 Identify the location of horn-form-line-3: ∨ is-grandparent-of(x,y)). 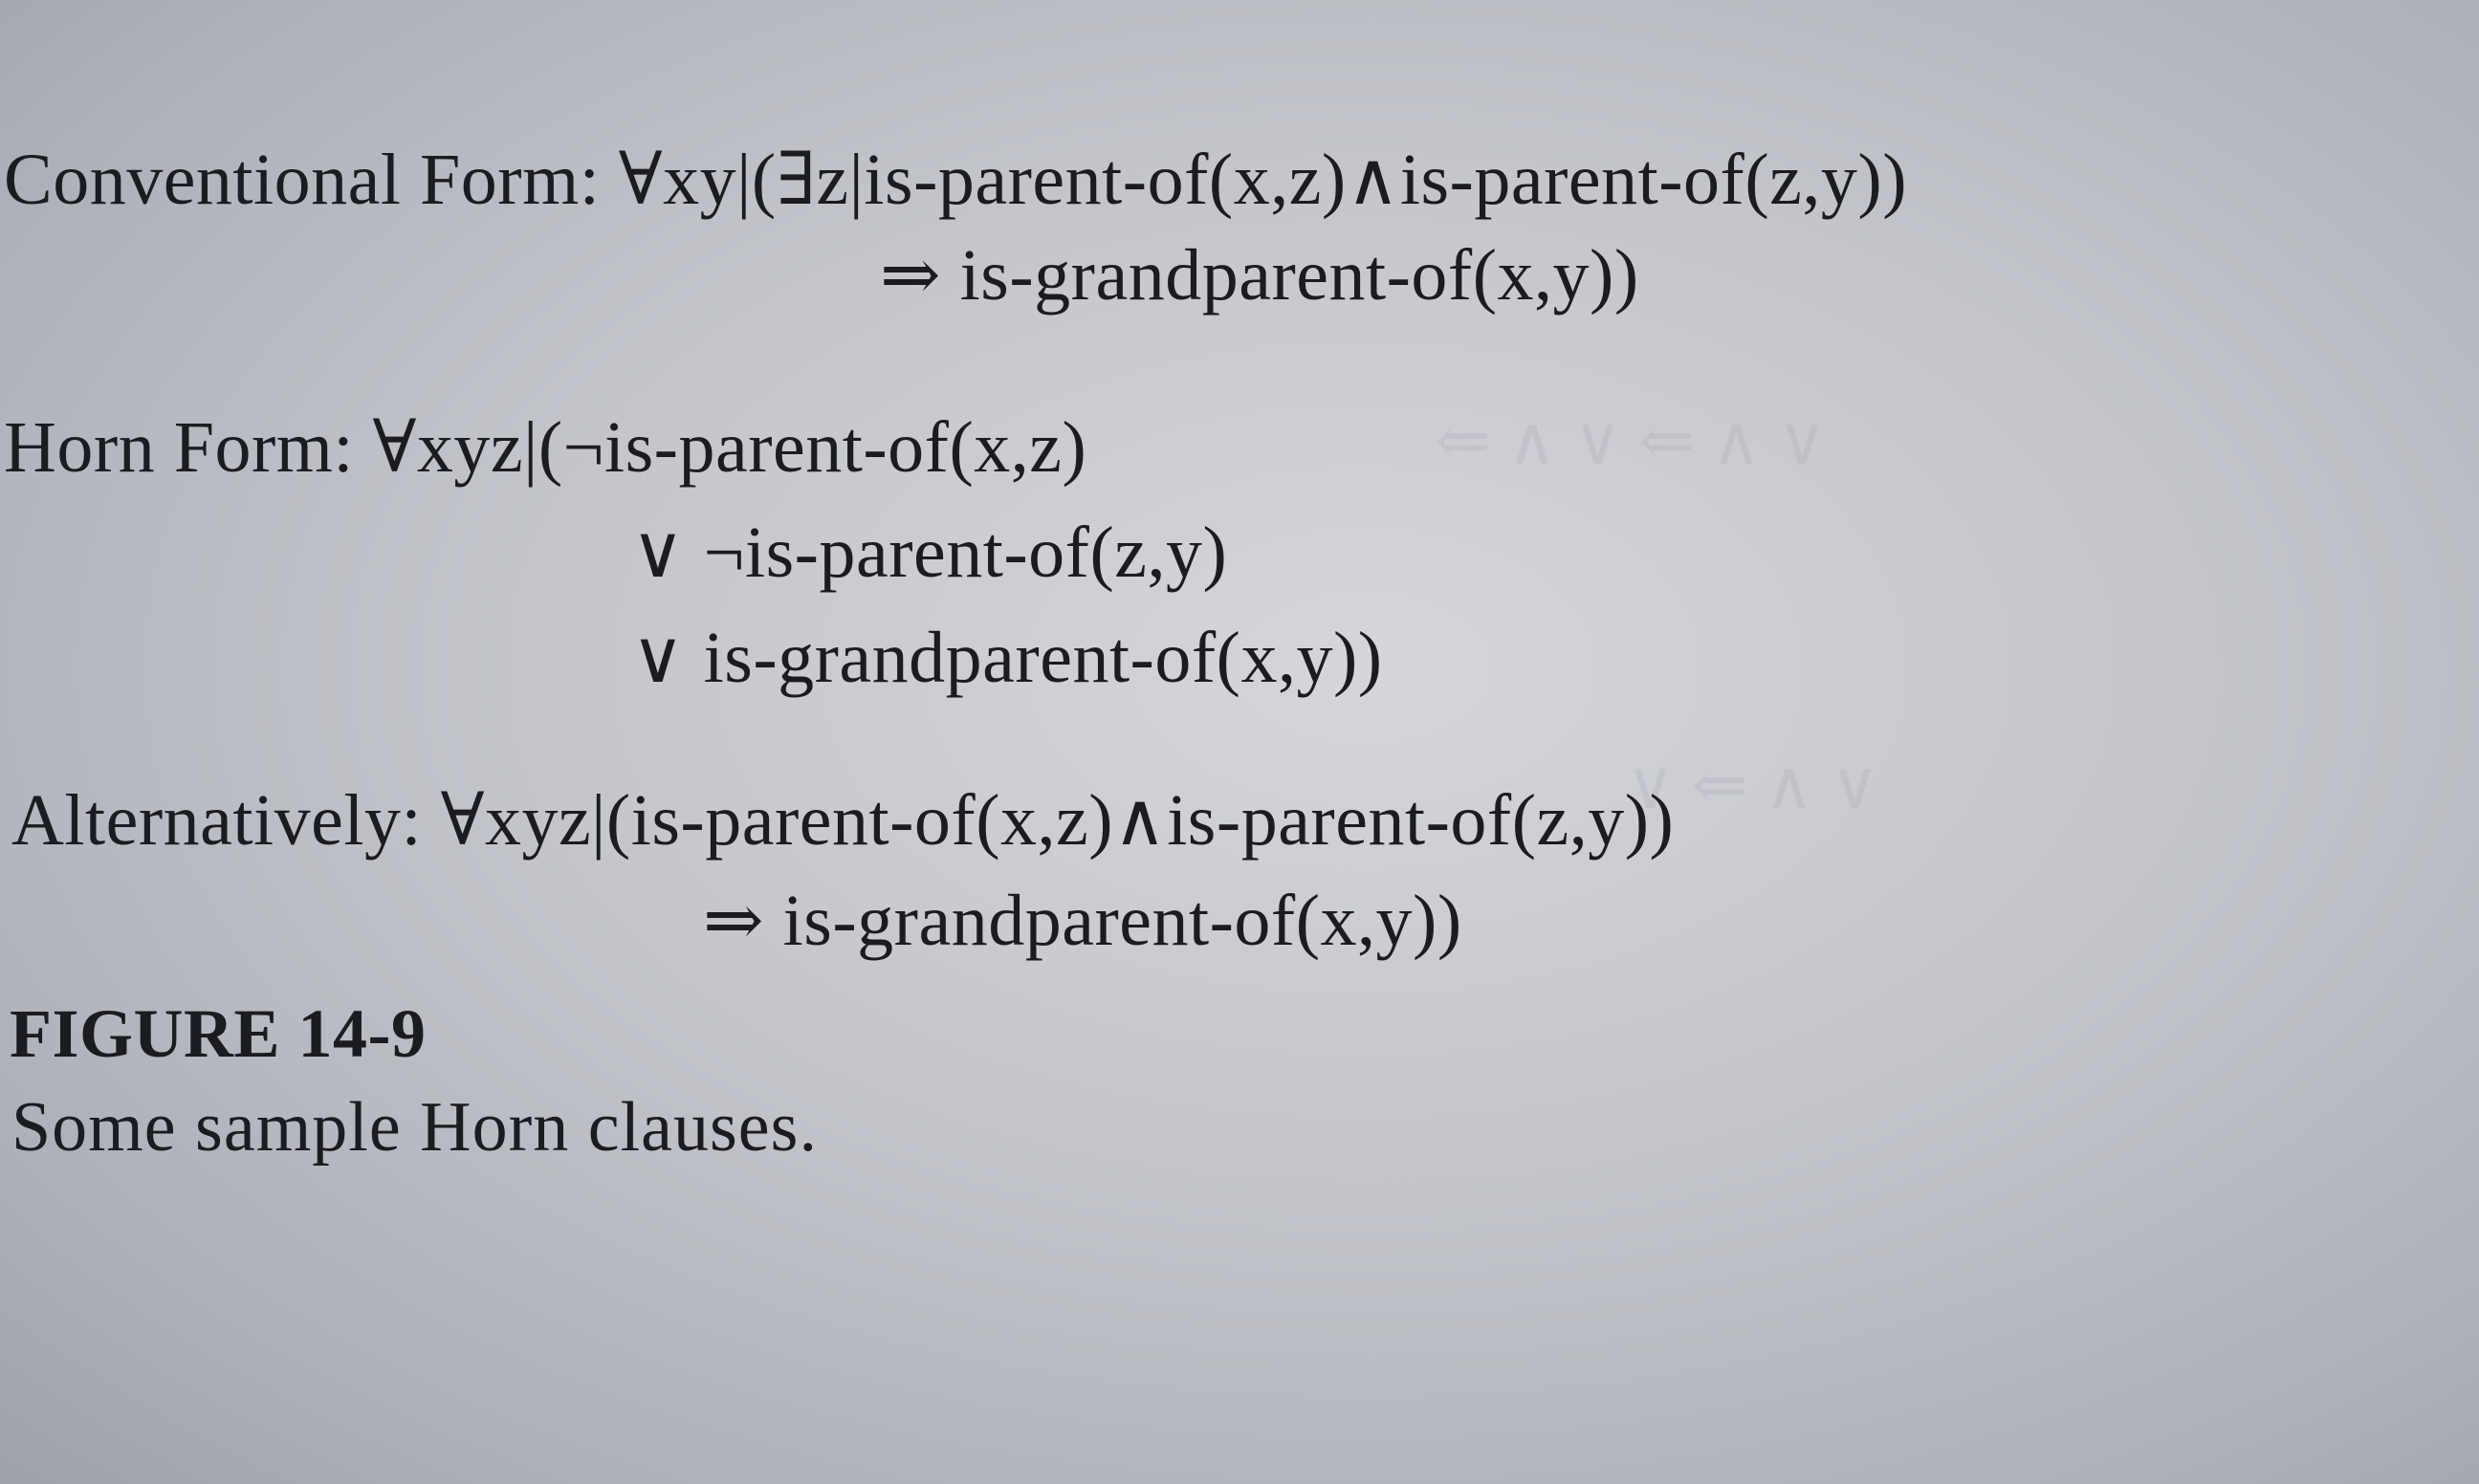
(1007, 658).